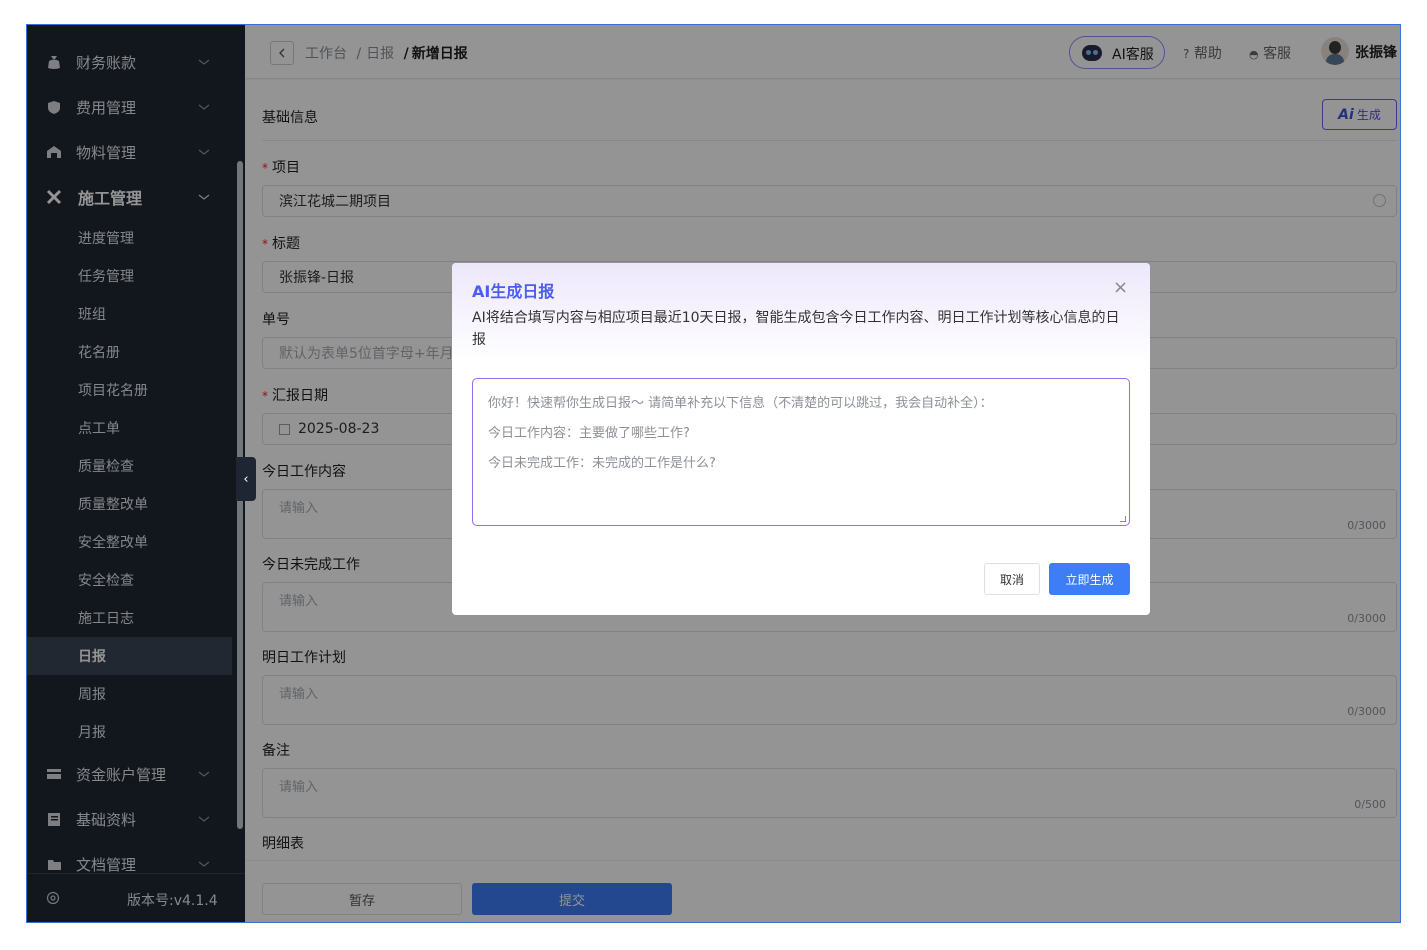 Image resolution: width=1427 pixels, height=950 pixels. I want to click on sidebar-collapse-button: ‹, so click(246, 479).